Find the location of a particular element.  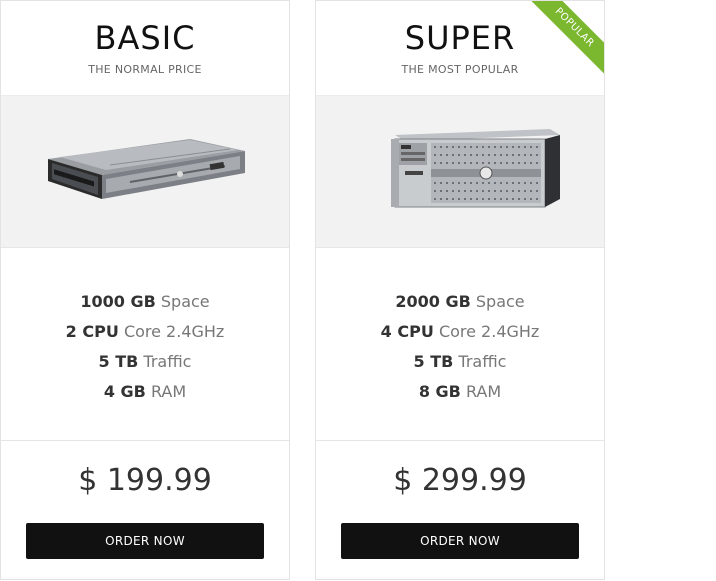

plan-price: $ 199.99 is located at coordinates (145, 481).